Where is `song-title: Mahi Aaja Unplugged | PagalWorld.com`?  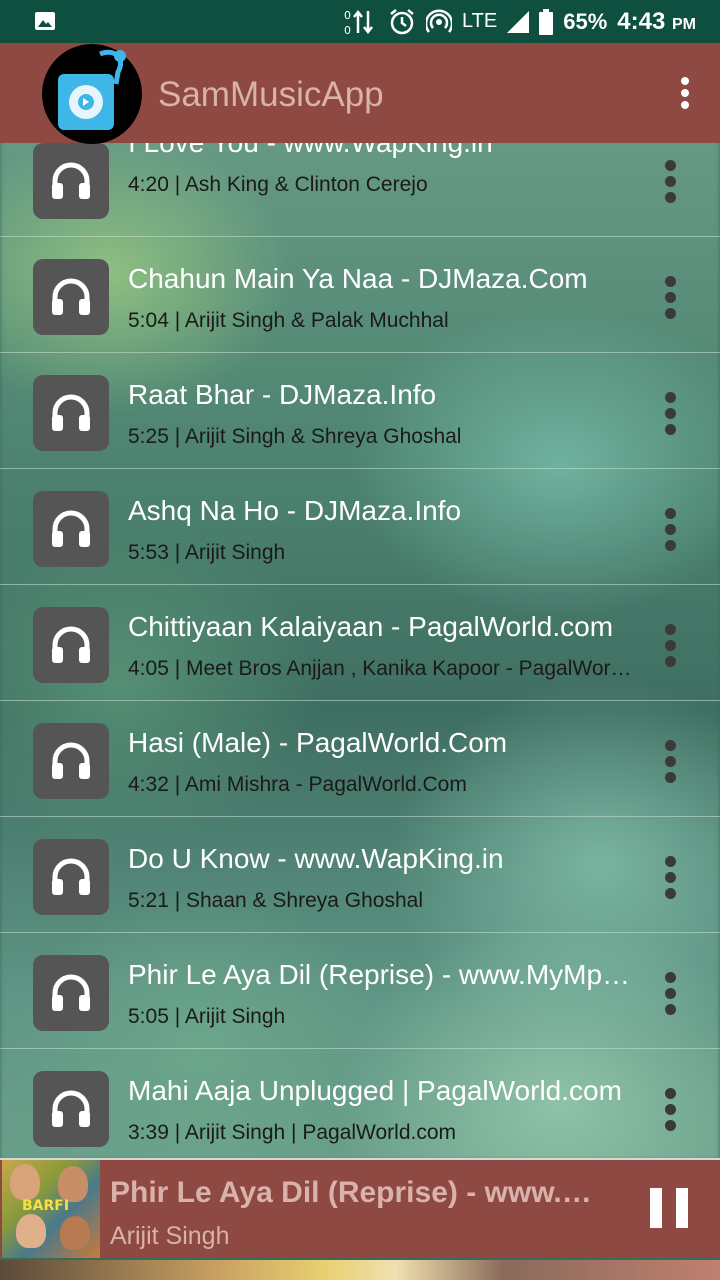 song-title: Mahi Aaja Unplugged | PagalWorld.com is located at coordinates (375, 1090).